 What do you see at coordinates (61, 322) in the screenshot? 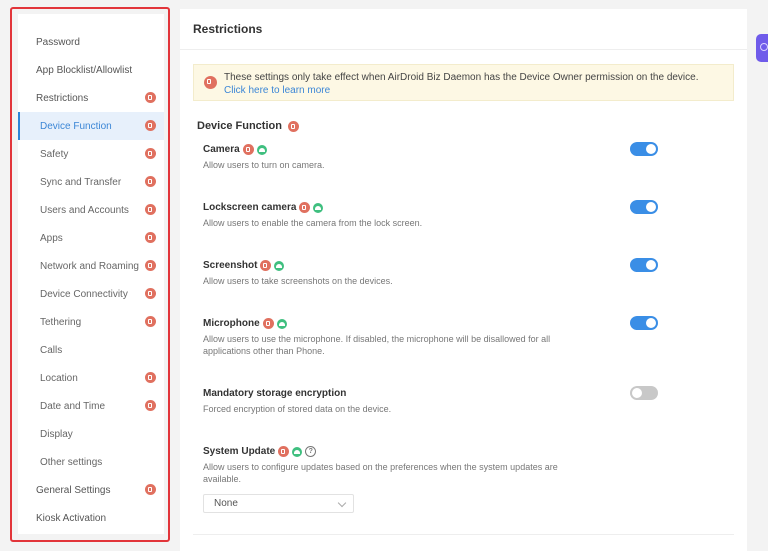
I see `sidebar-item-label: Tethering` at bounding box center [61, 322].